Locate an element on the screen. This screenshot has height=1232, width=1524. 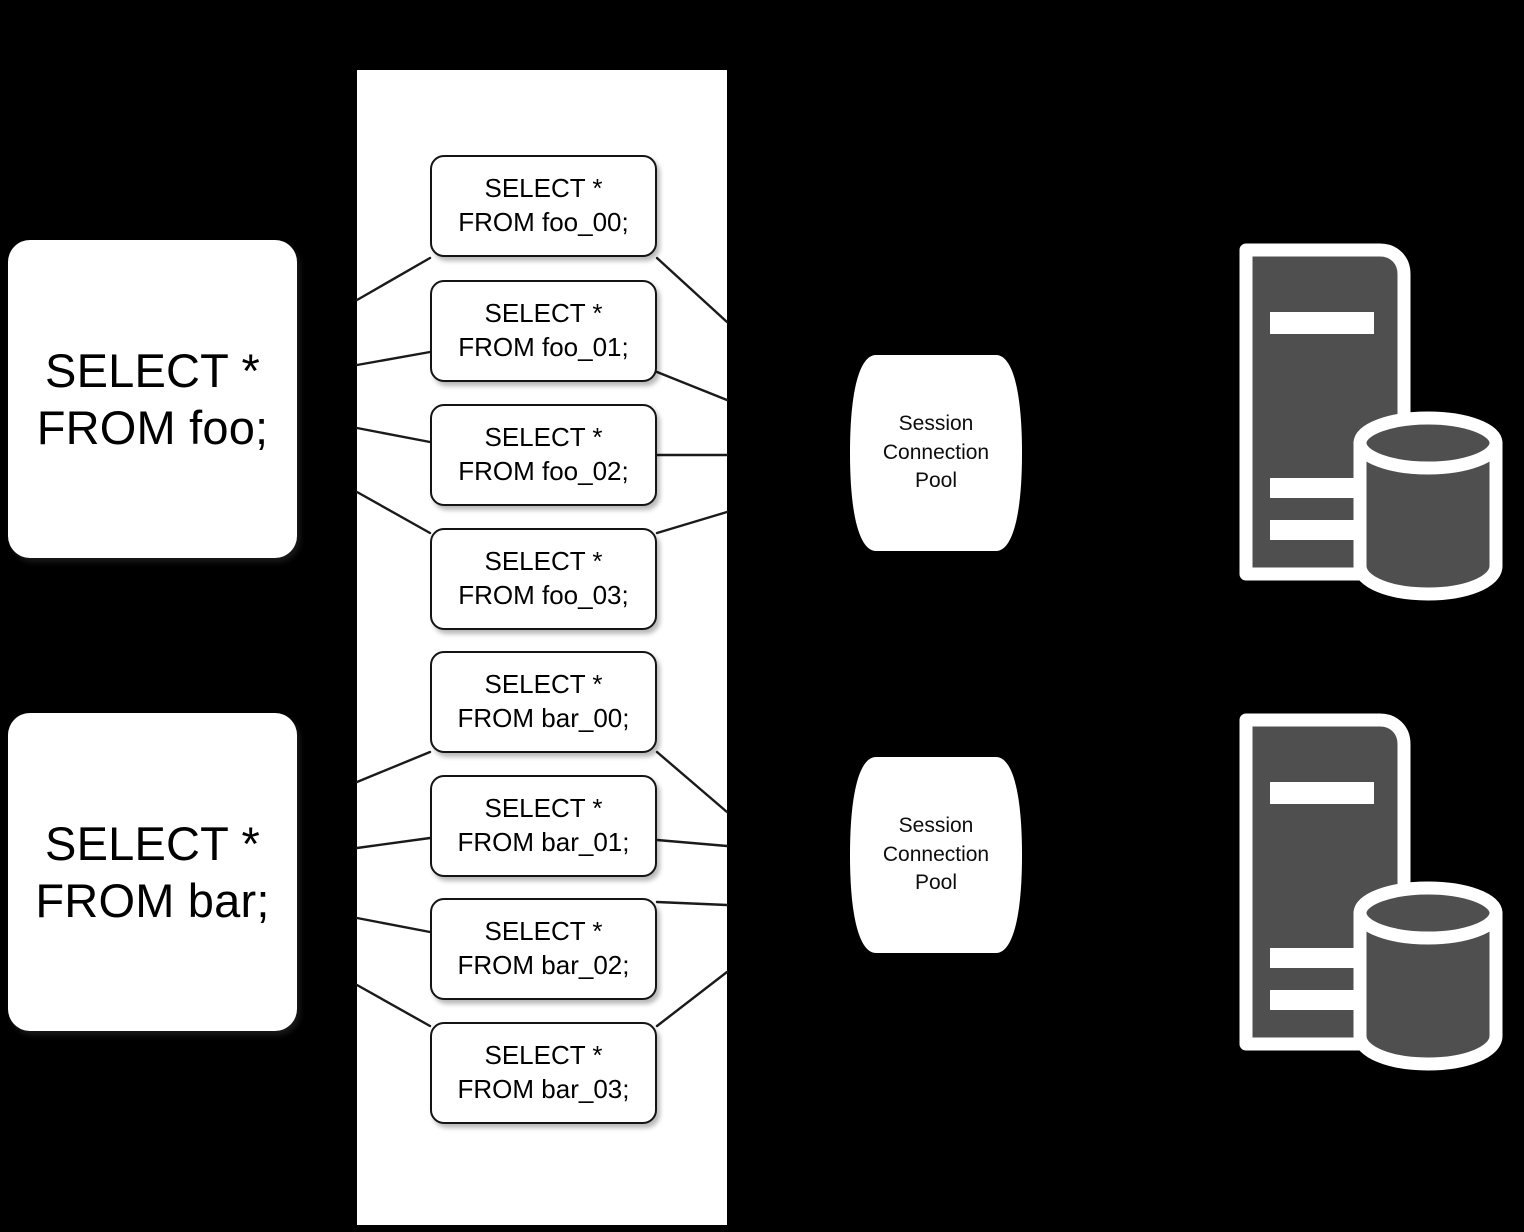
shard-query-bar-00: SELECT * FROM bar_00; is located at coordinates (543, 702).